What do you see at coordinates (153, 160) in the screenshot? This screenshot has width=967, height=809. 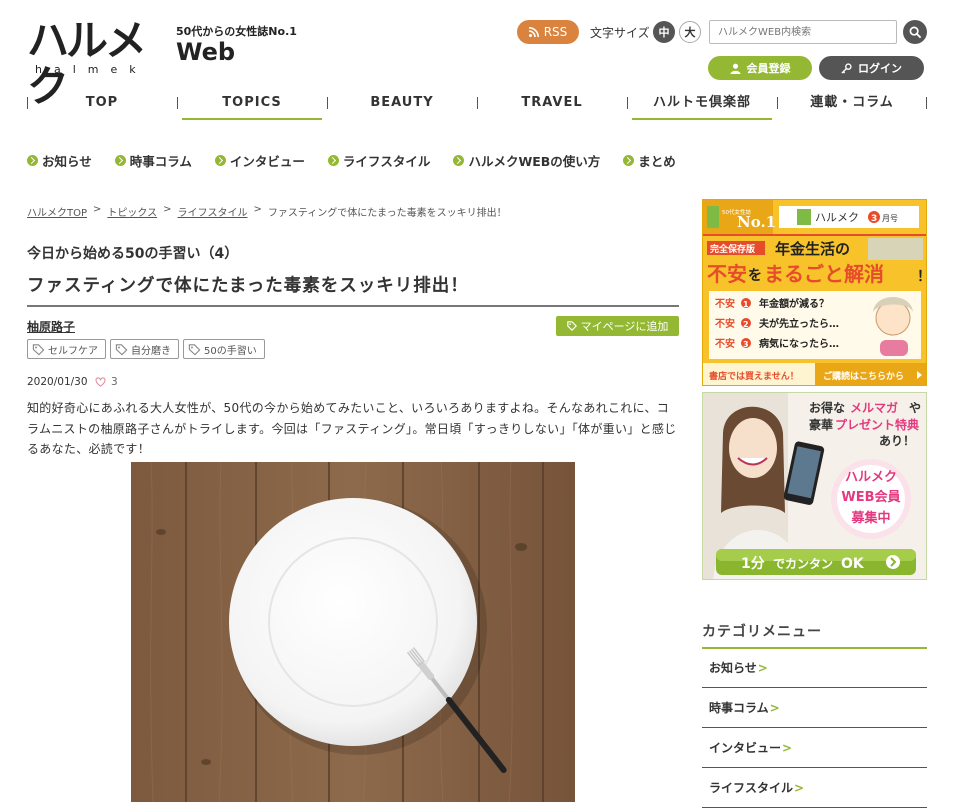 I see `subnav-item-current-affairs: 時事コラム` at bounding box center [153, 160].